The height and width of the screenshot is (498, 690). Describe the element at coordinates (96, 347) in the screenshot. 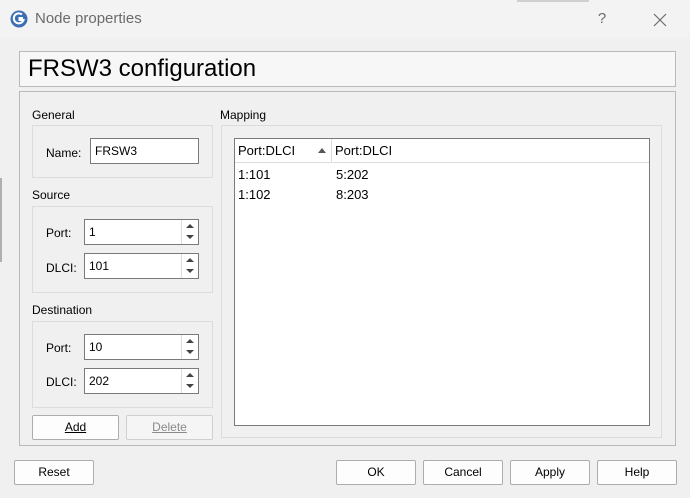

I see `destination-port-value: 10` at that location.